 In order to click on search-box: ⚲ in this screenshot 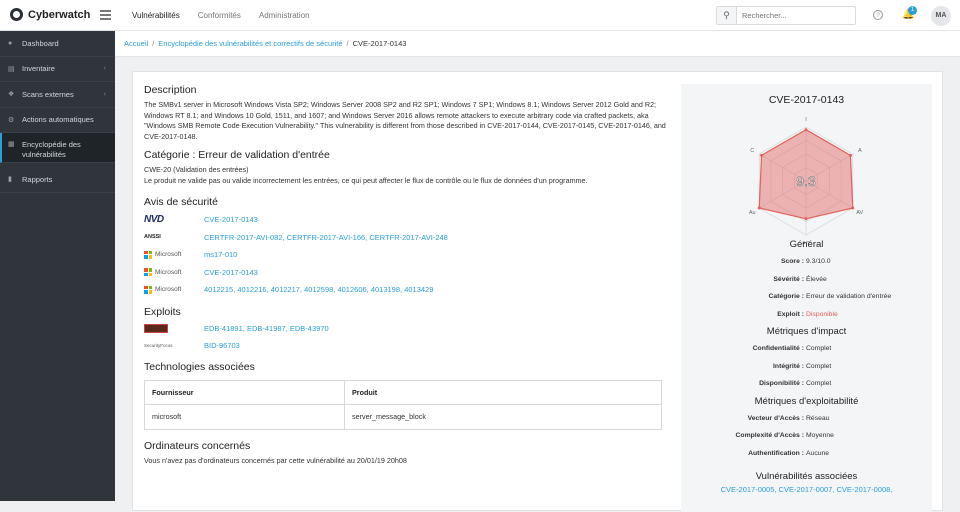, I will do `click(786, 15)`.